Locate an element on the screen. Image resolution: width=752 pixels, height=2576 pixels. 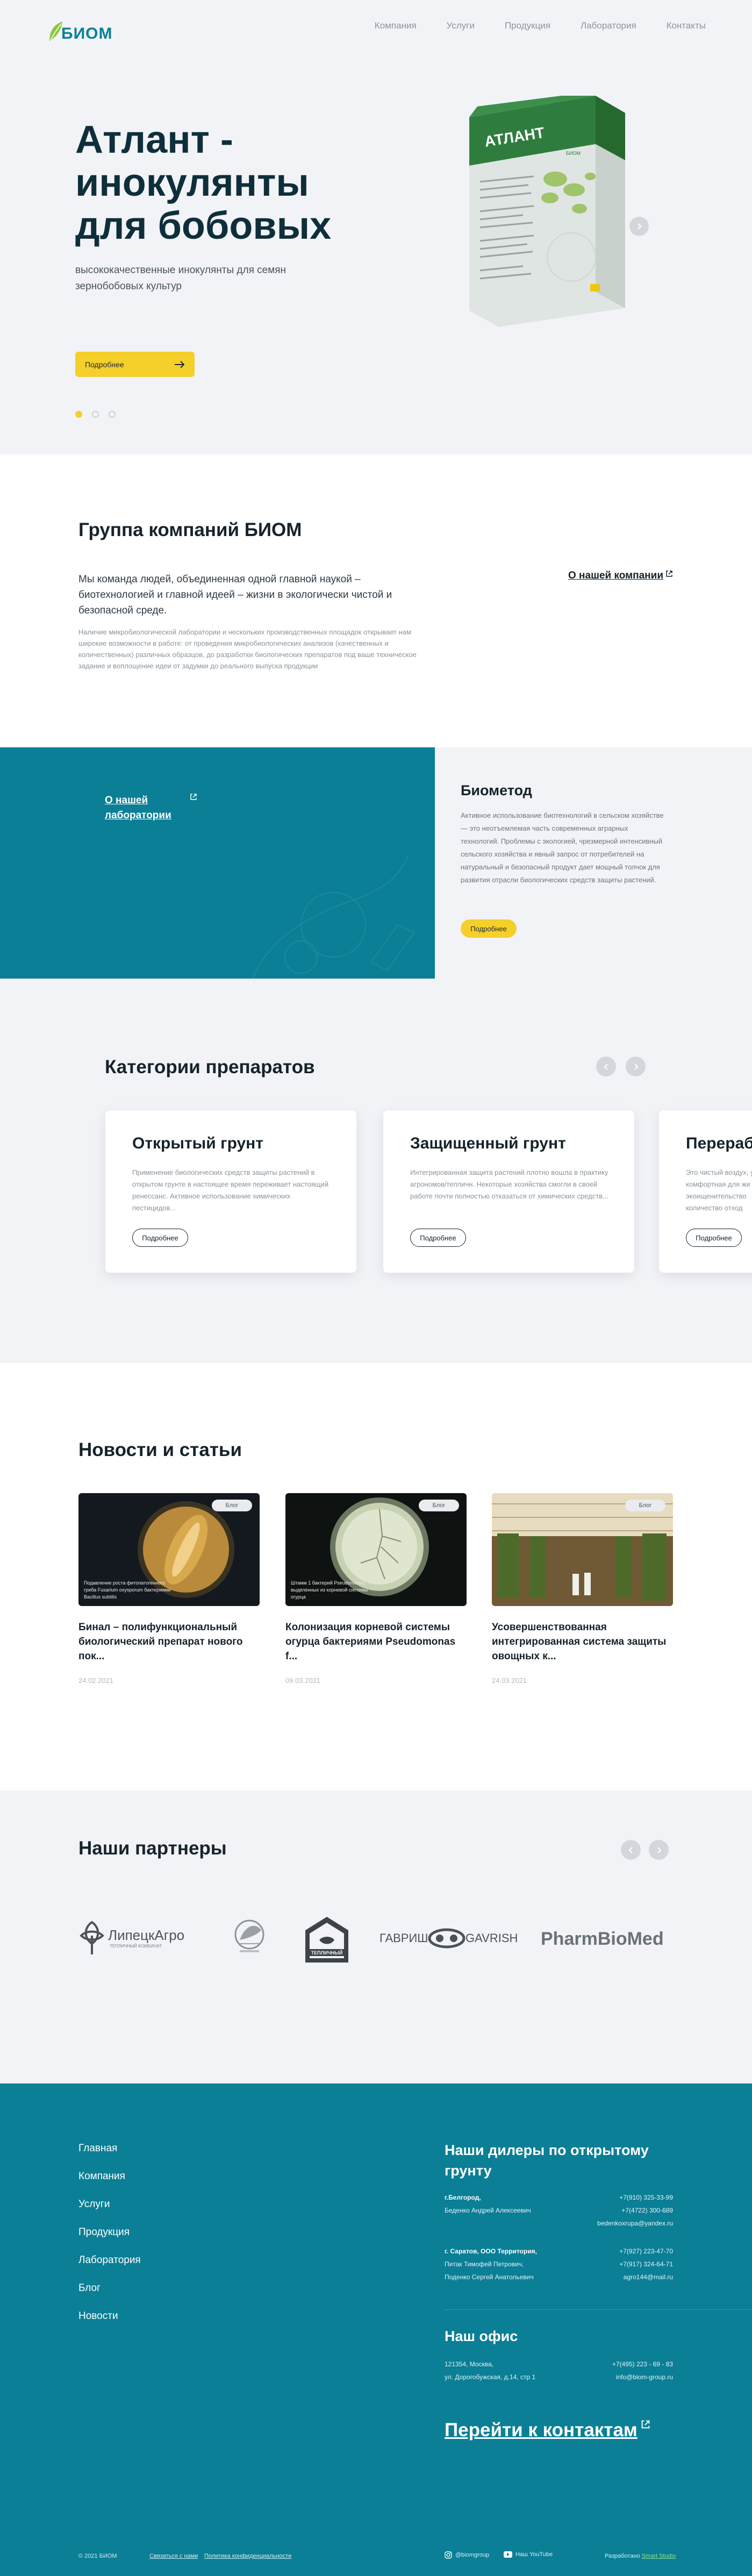
footer-nav-home: Главная is located at coordinates (110, 2148).